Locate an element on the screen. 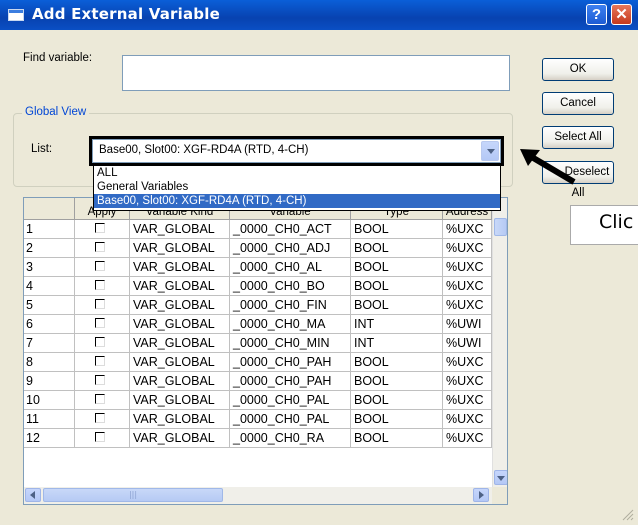  dropdown-option: ALL is located at coordinates (297, 173).